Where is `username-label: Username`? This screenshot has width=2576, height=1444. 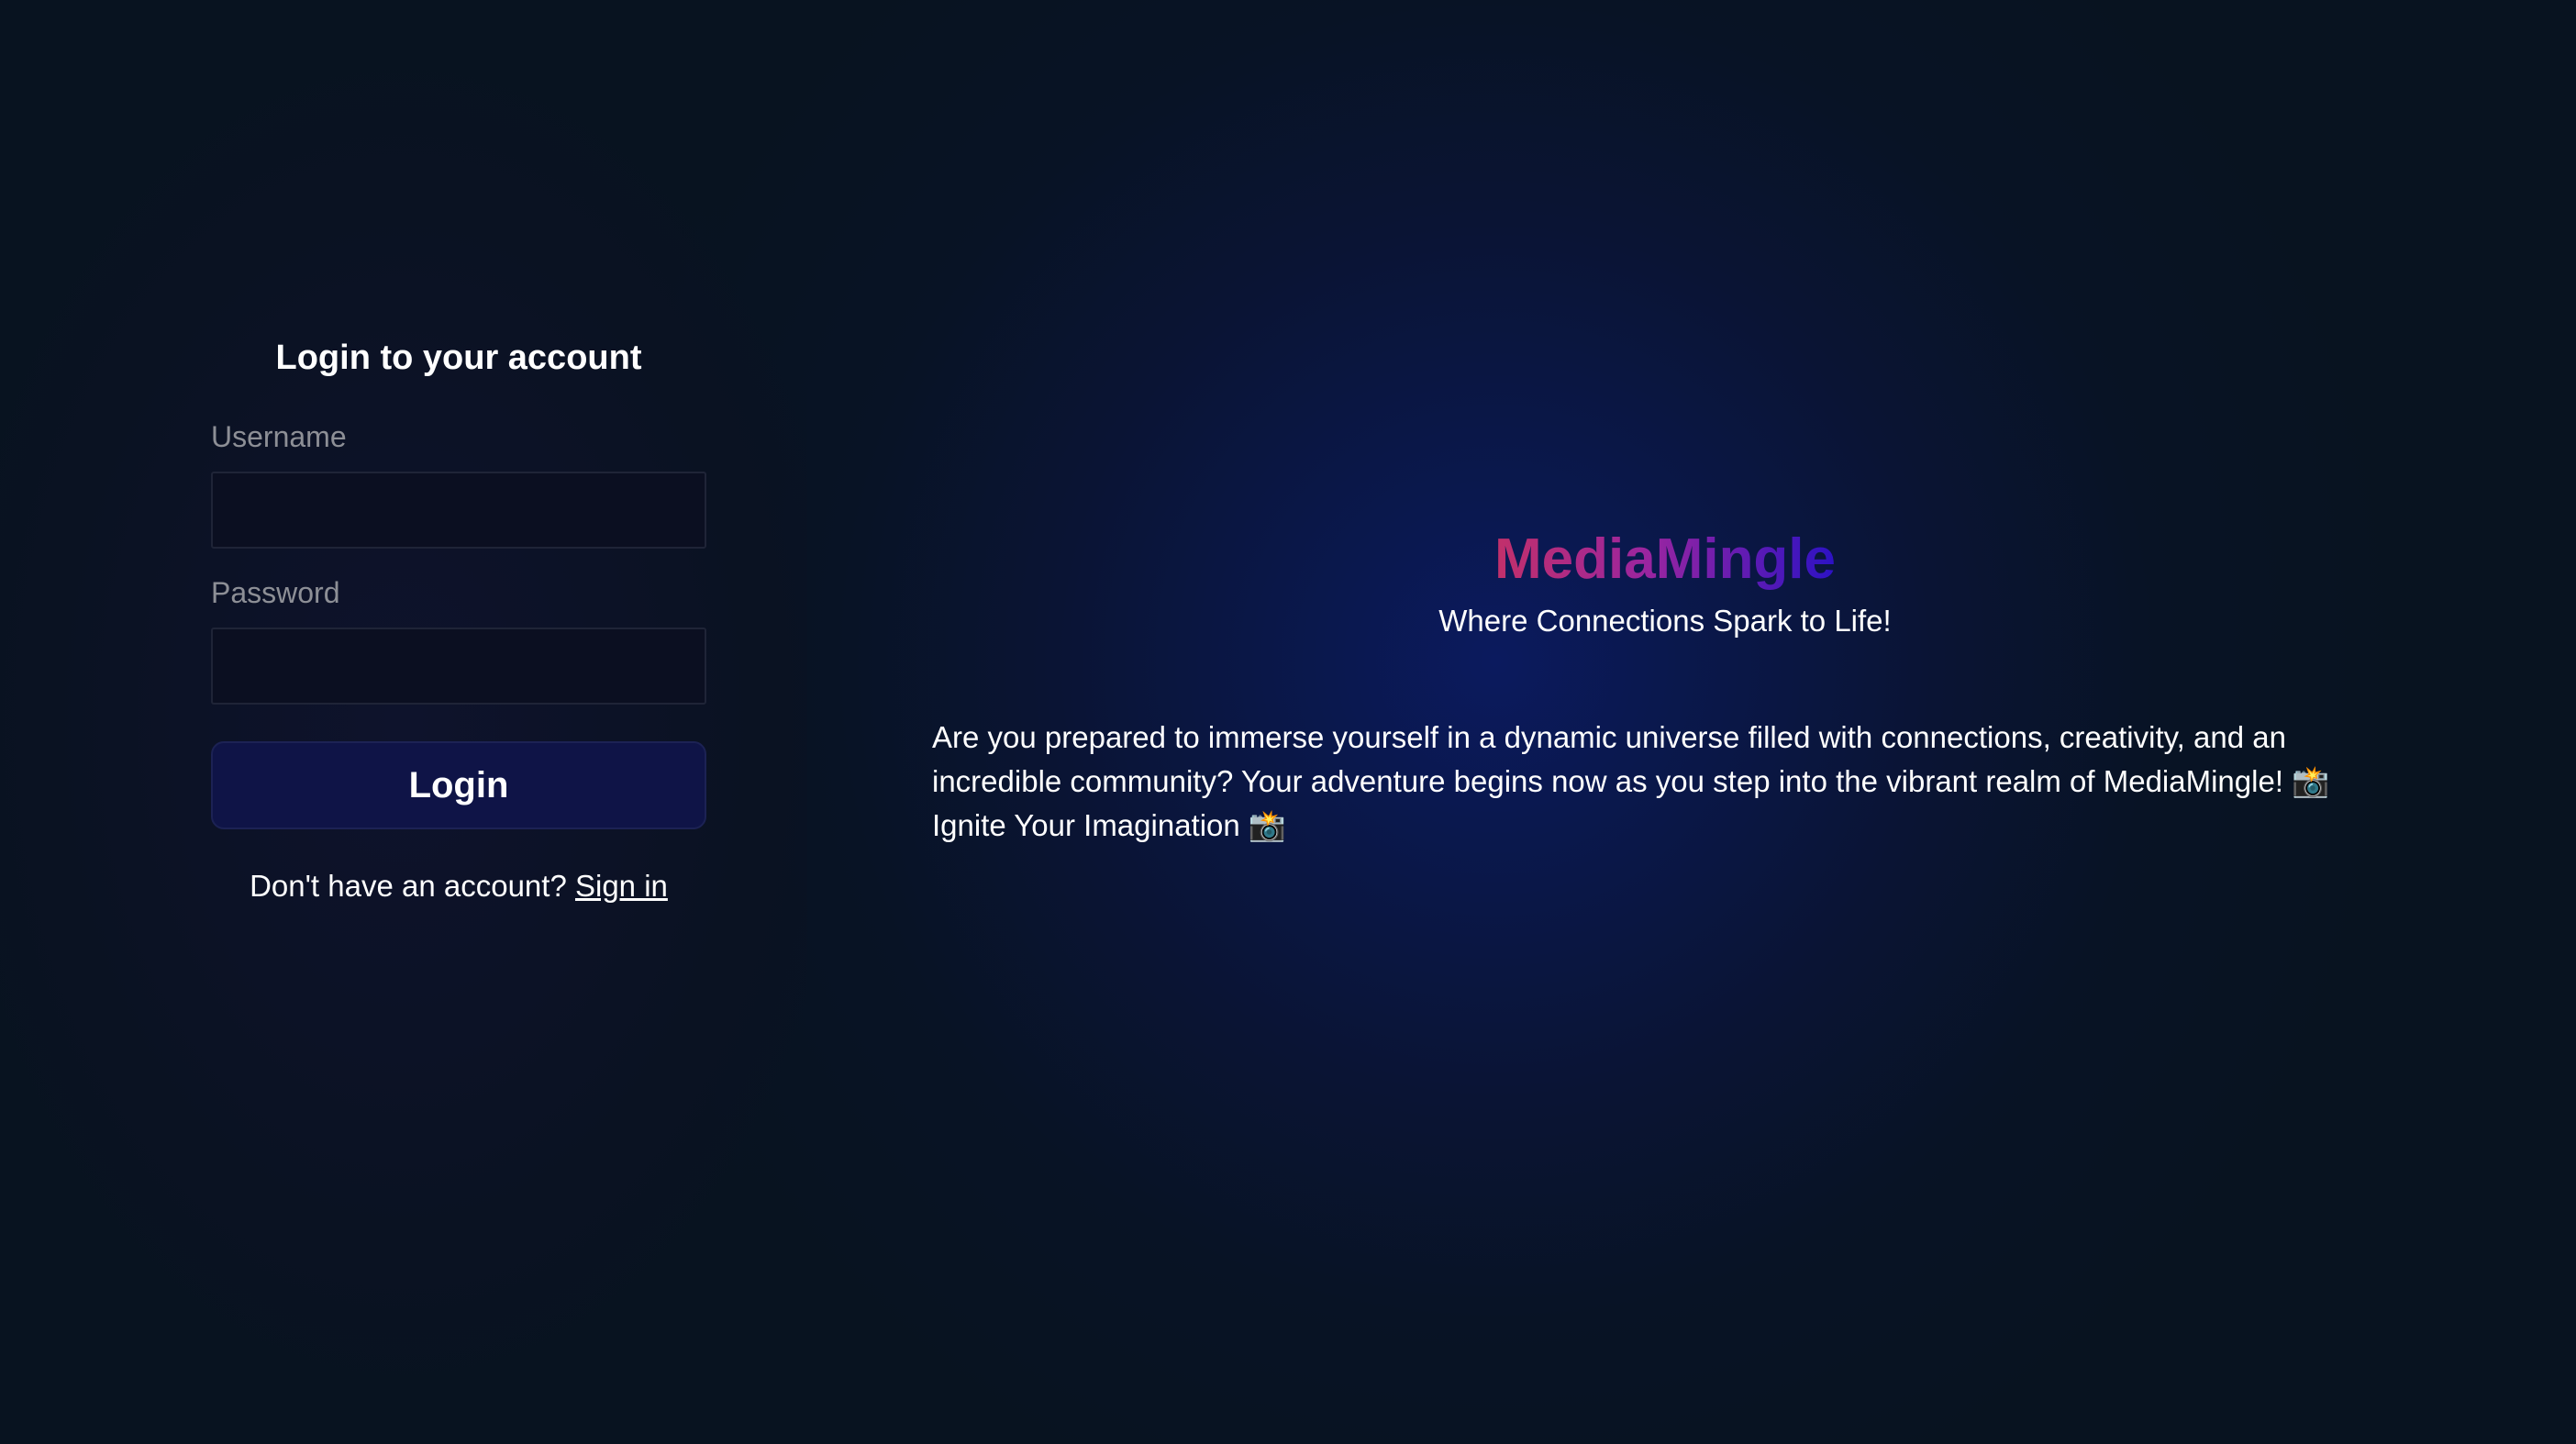 username-label: Username is located at coordinates (279, 436).